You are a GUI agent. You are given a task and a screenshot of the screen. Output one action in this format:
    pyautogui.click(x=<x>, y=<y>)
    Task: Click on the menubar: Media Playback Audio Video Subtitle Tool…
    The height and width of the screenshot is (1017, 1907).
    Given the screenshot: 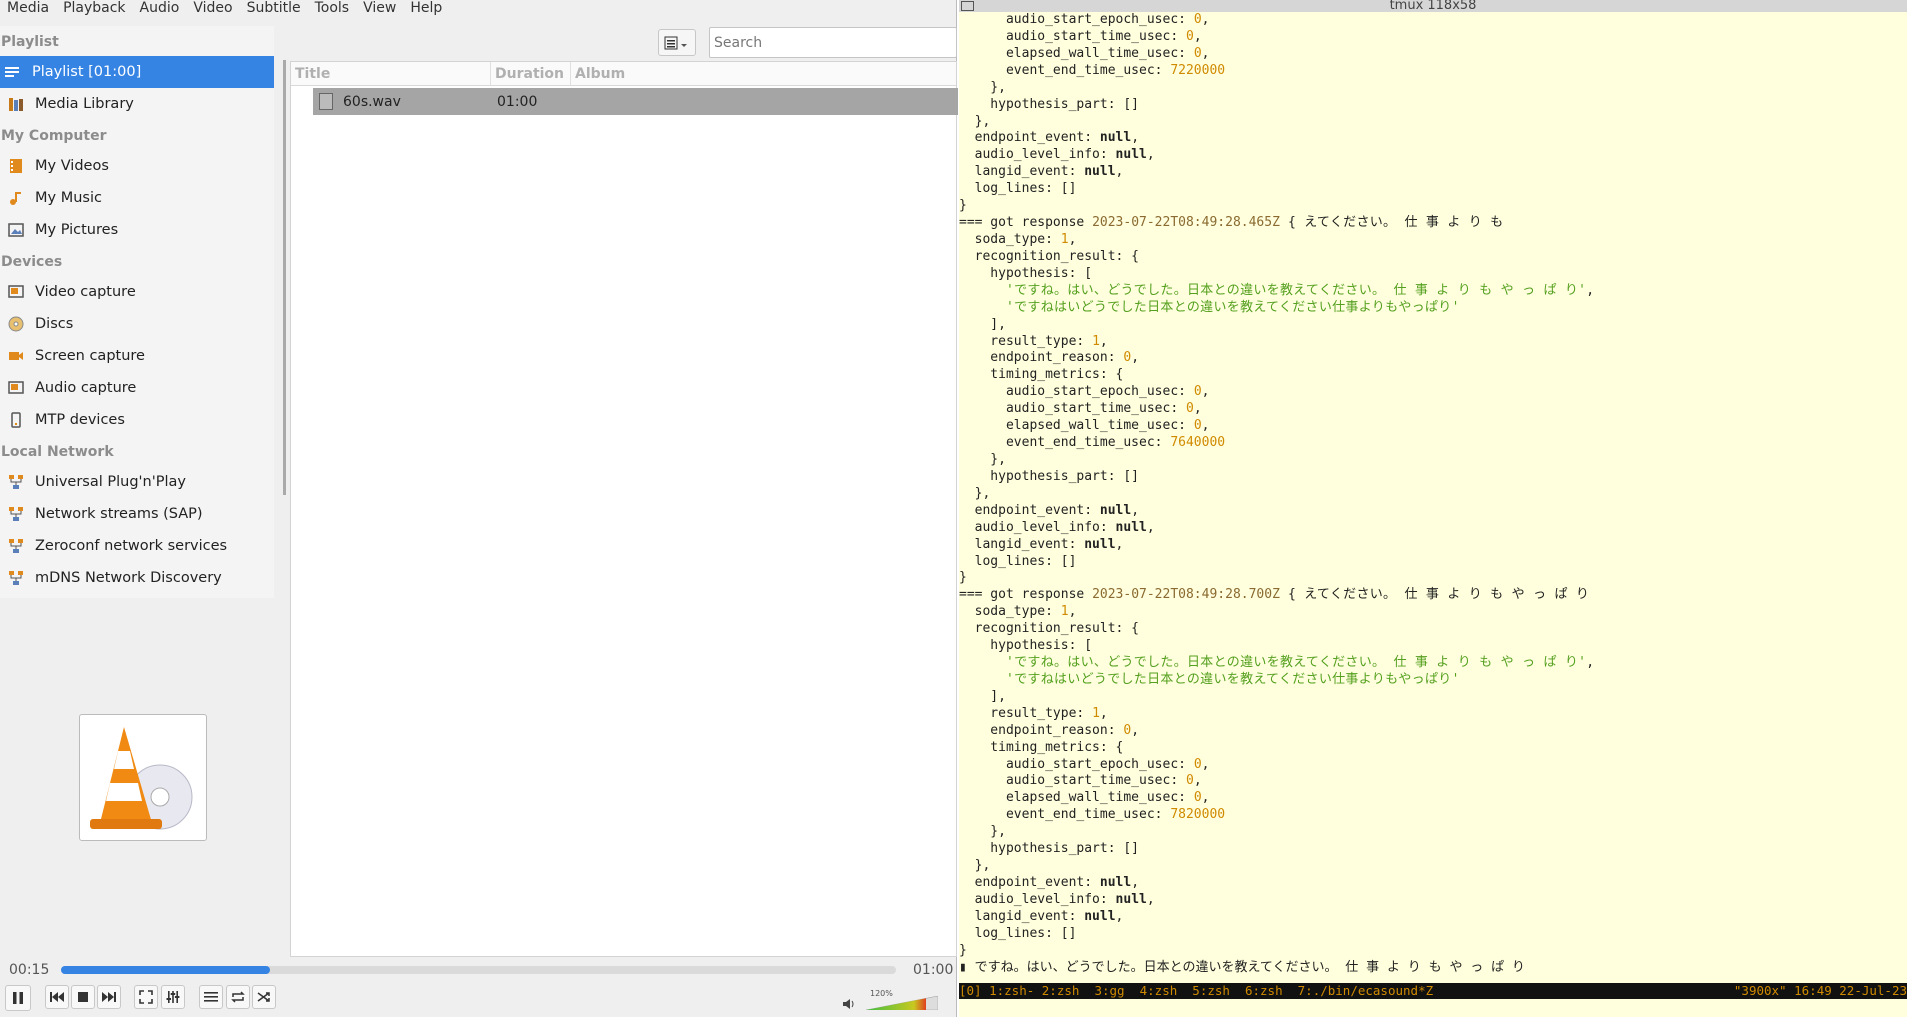 What is the action you would take?
    pyautogui.click(x=478, y=8)
    